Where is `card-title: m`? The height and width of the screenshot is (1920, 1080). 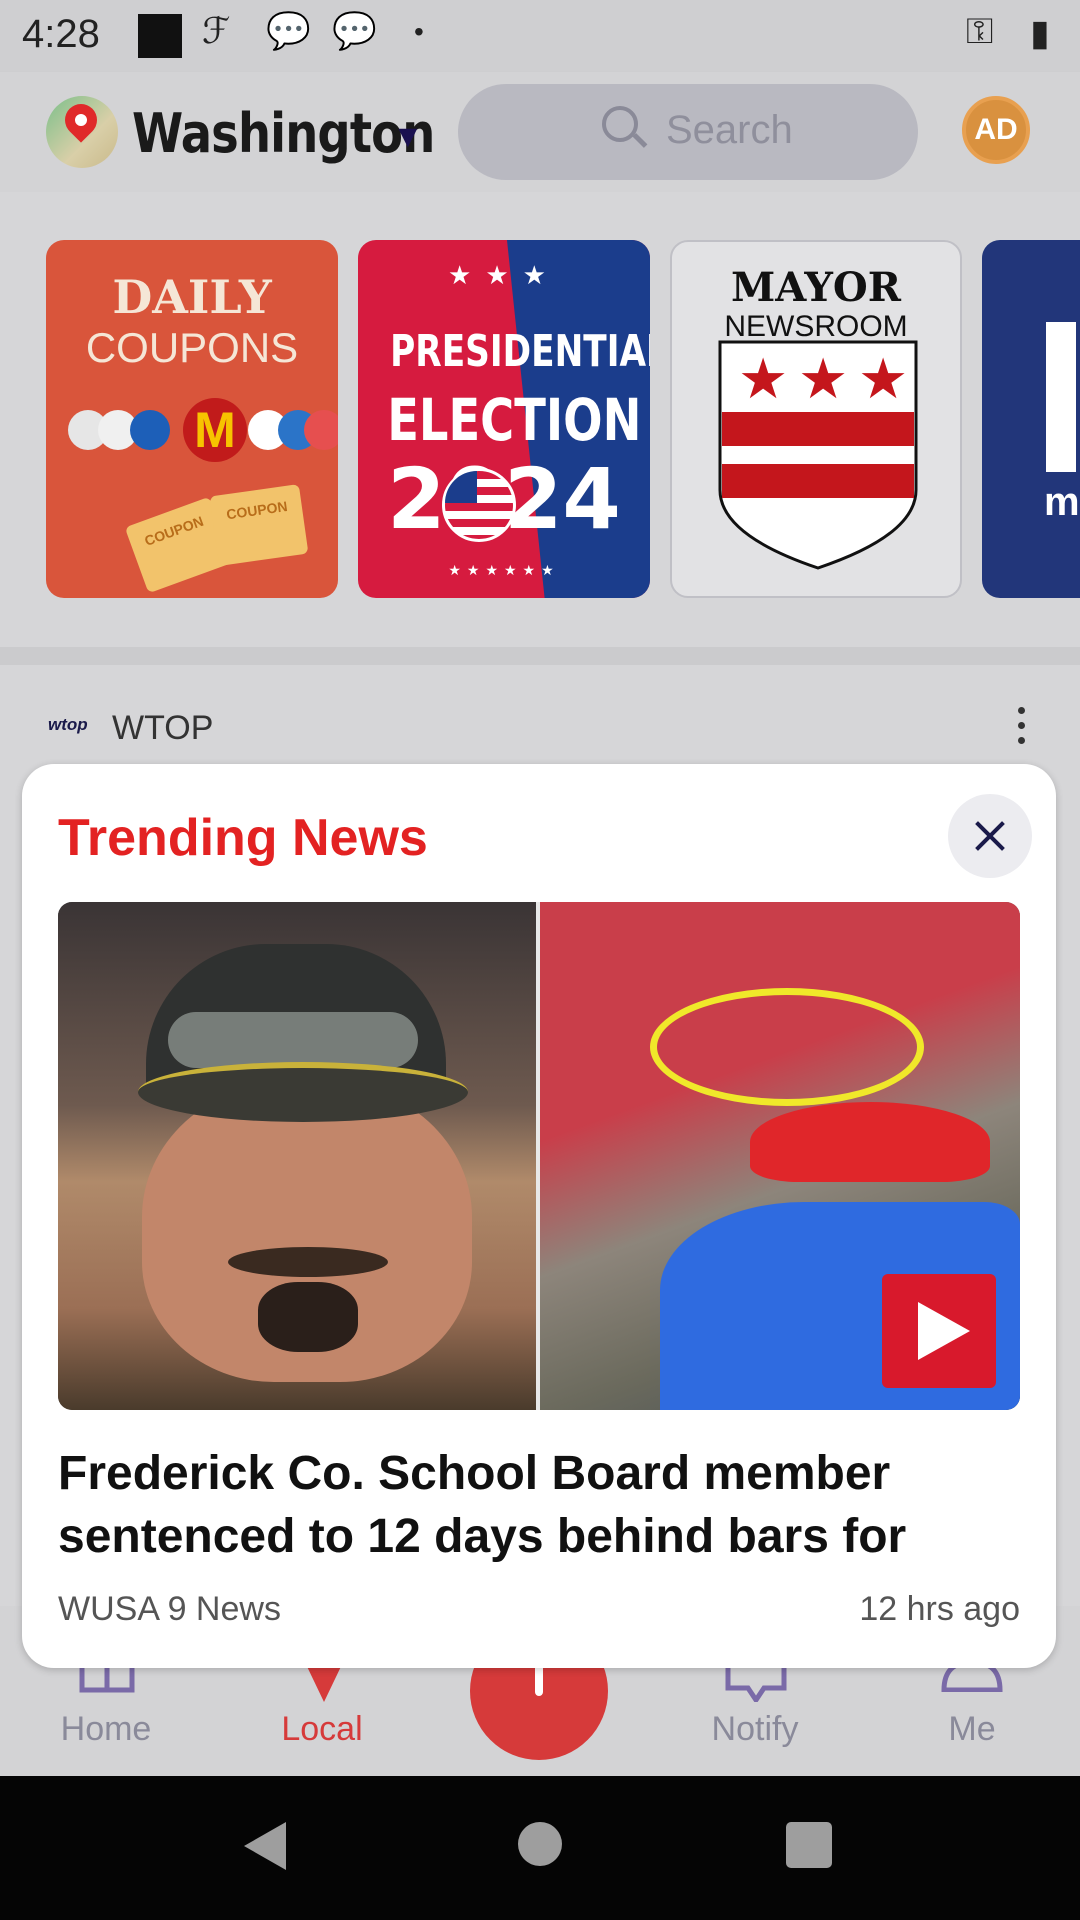 card-title: m is located at coordinates (1062, 502).